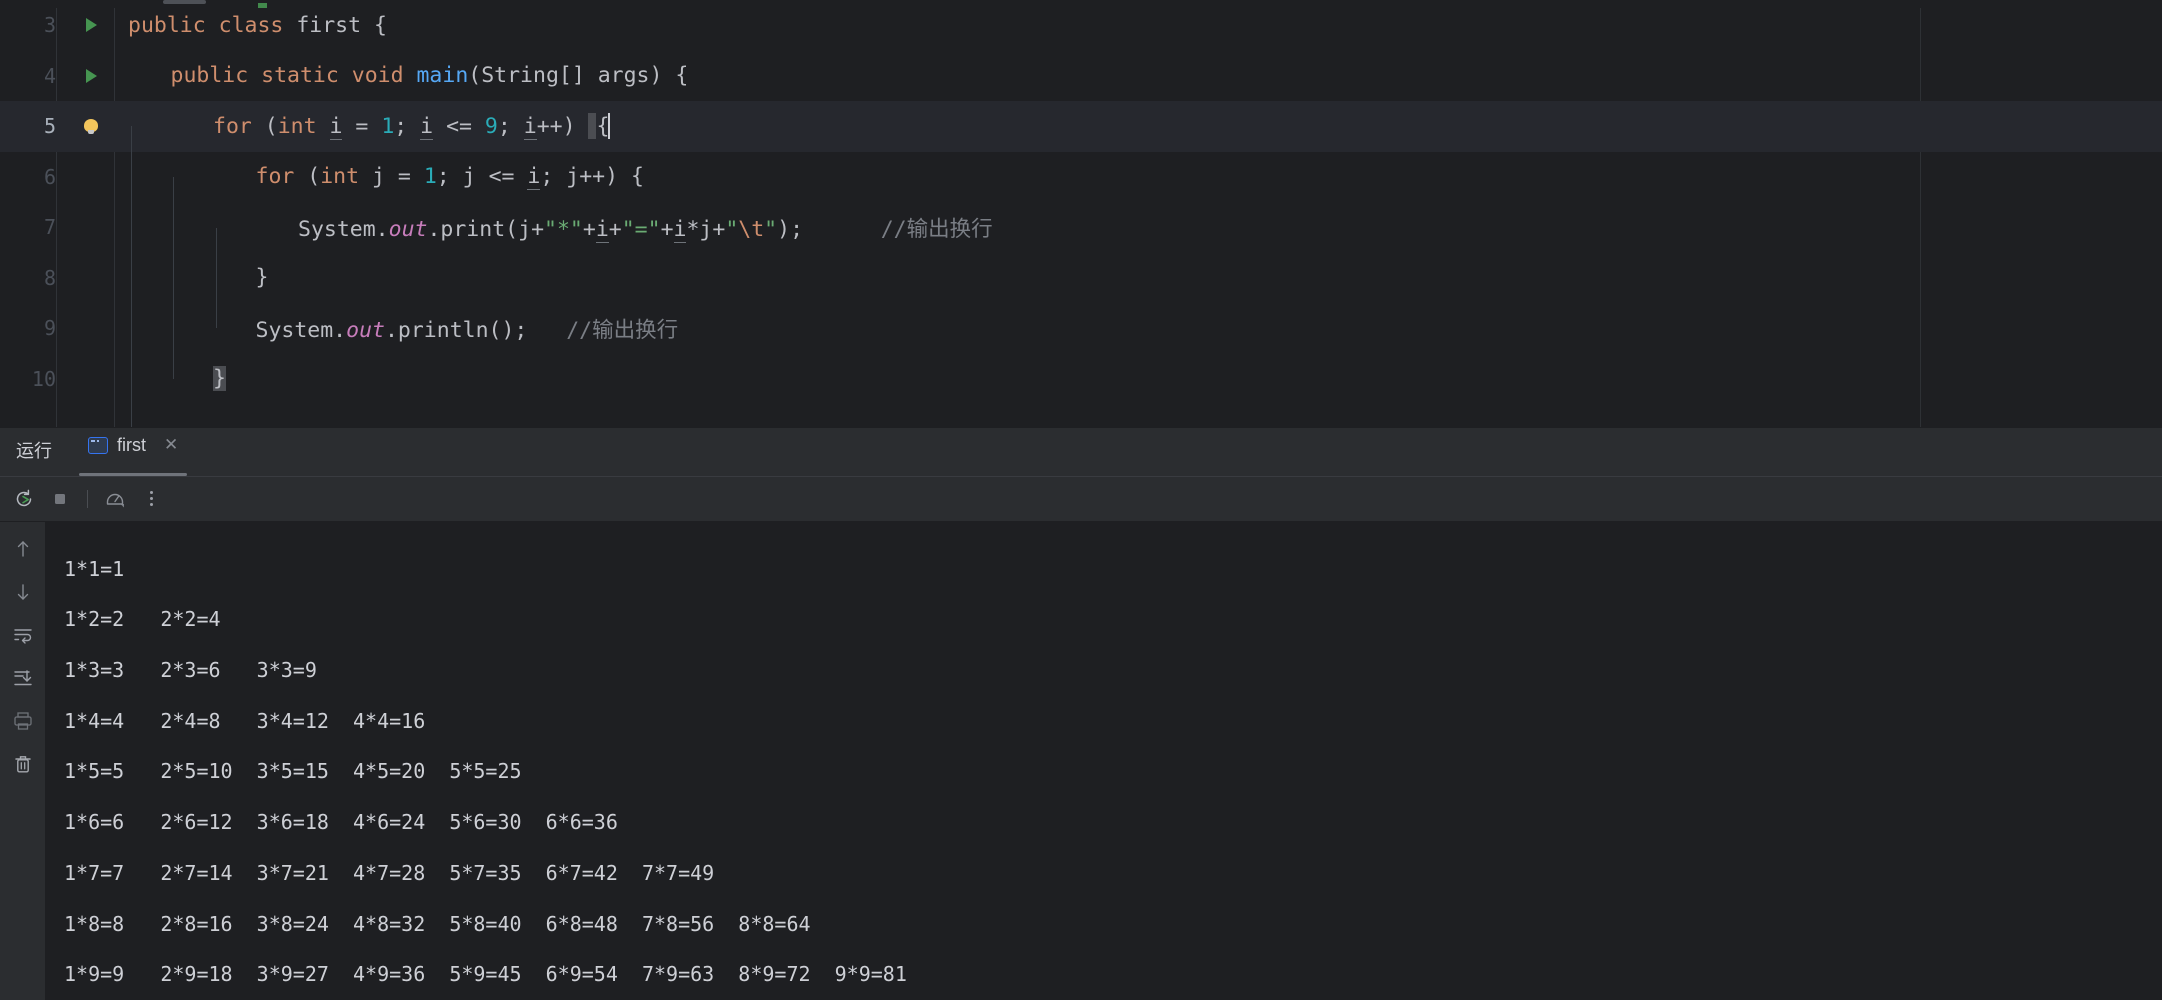 The width and height of the screenshot is (2162, 1000). What do you see at coordinates (1141, 177) in the screenshot?
I see `code-text: for (int j = 1; j <= i; j++) {` at bounding box center [1141, 177].